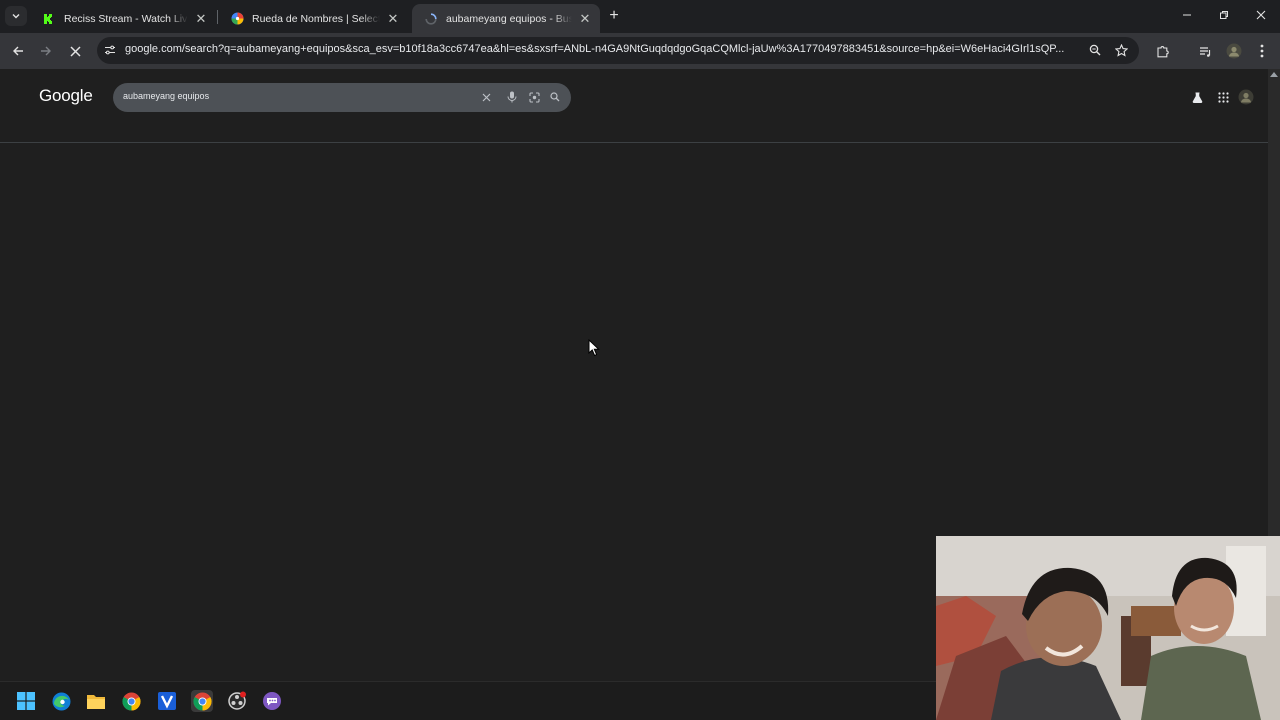  Describe the element at coordinates (316, 18) in the screenshot. I see `tab-title: Rueda de Nombres | Selector de nombres` at that location.